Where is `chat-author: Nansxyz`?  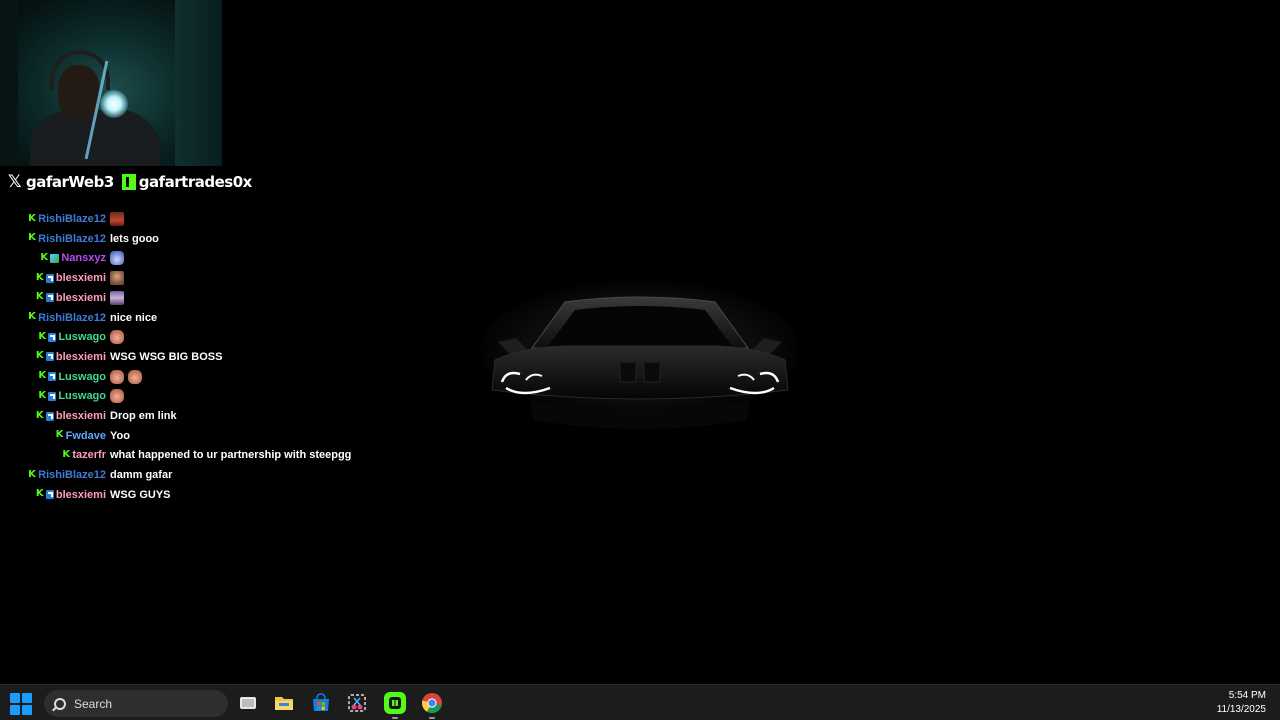 chat-author: Nansxyz is located at coordinates (53, 258).